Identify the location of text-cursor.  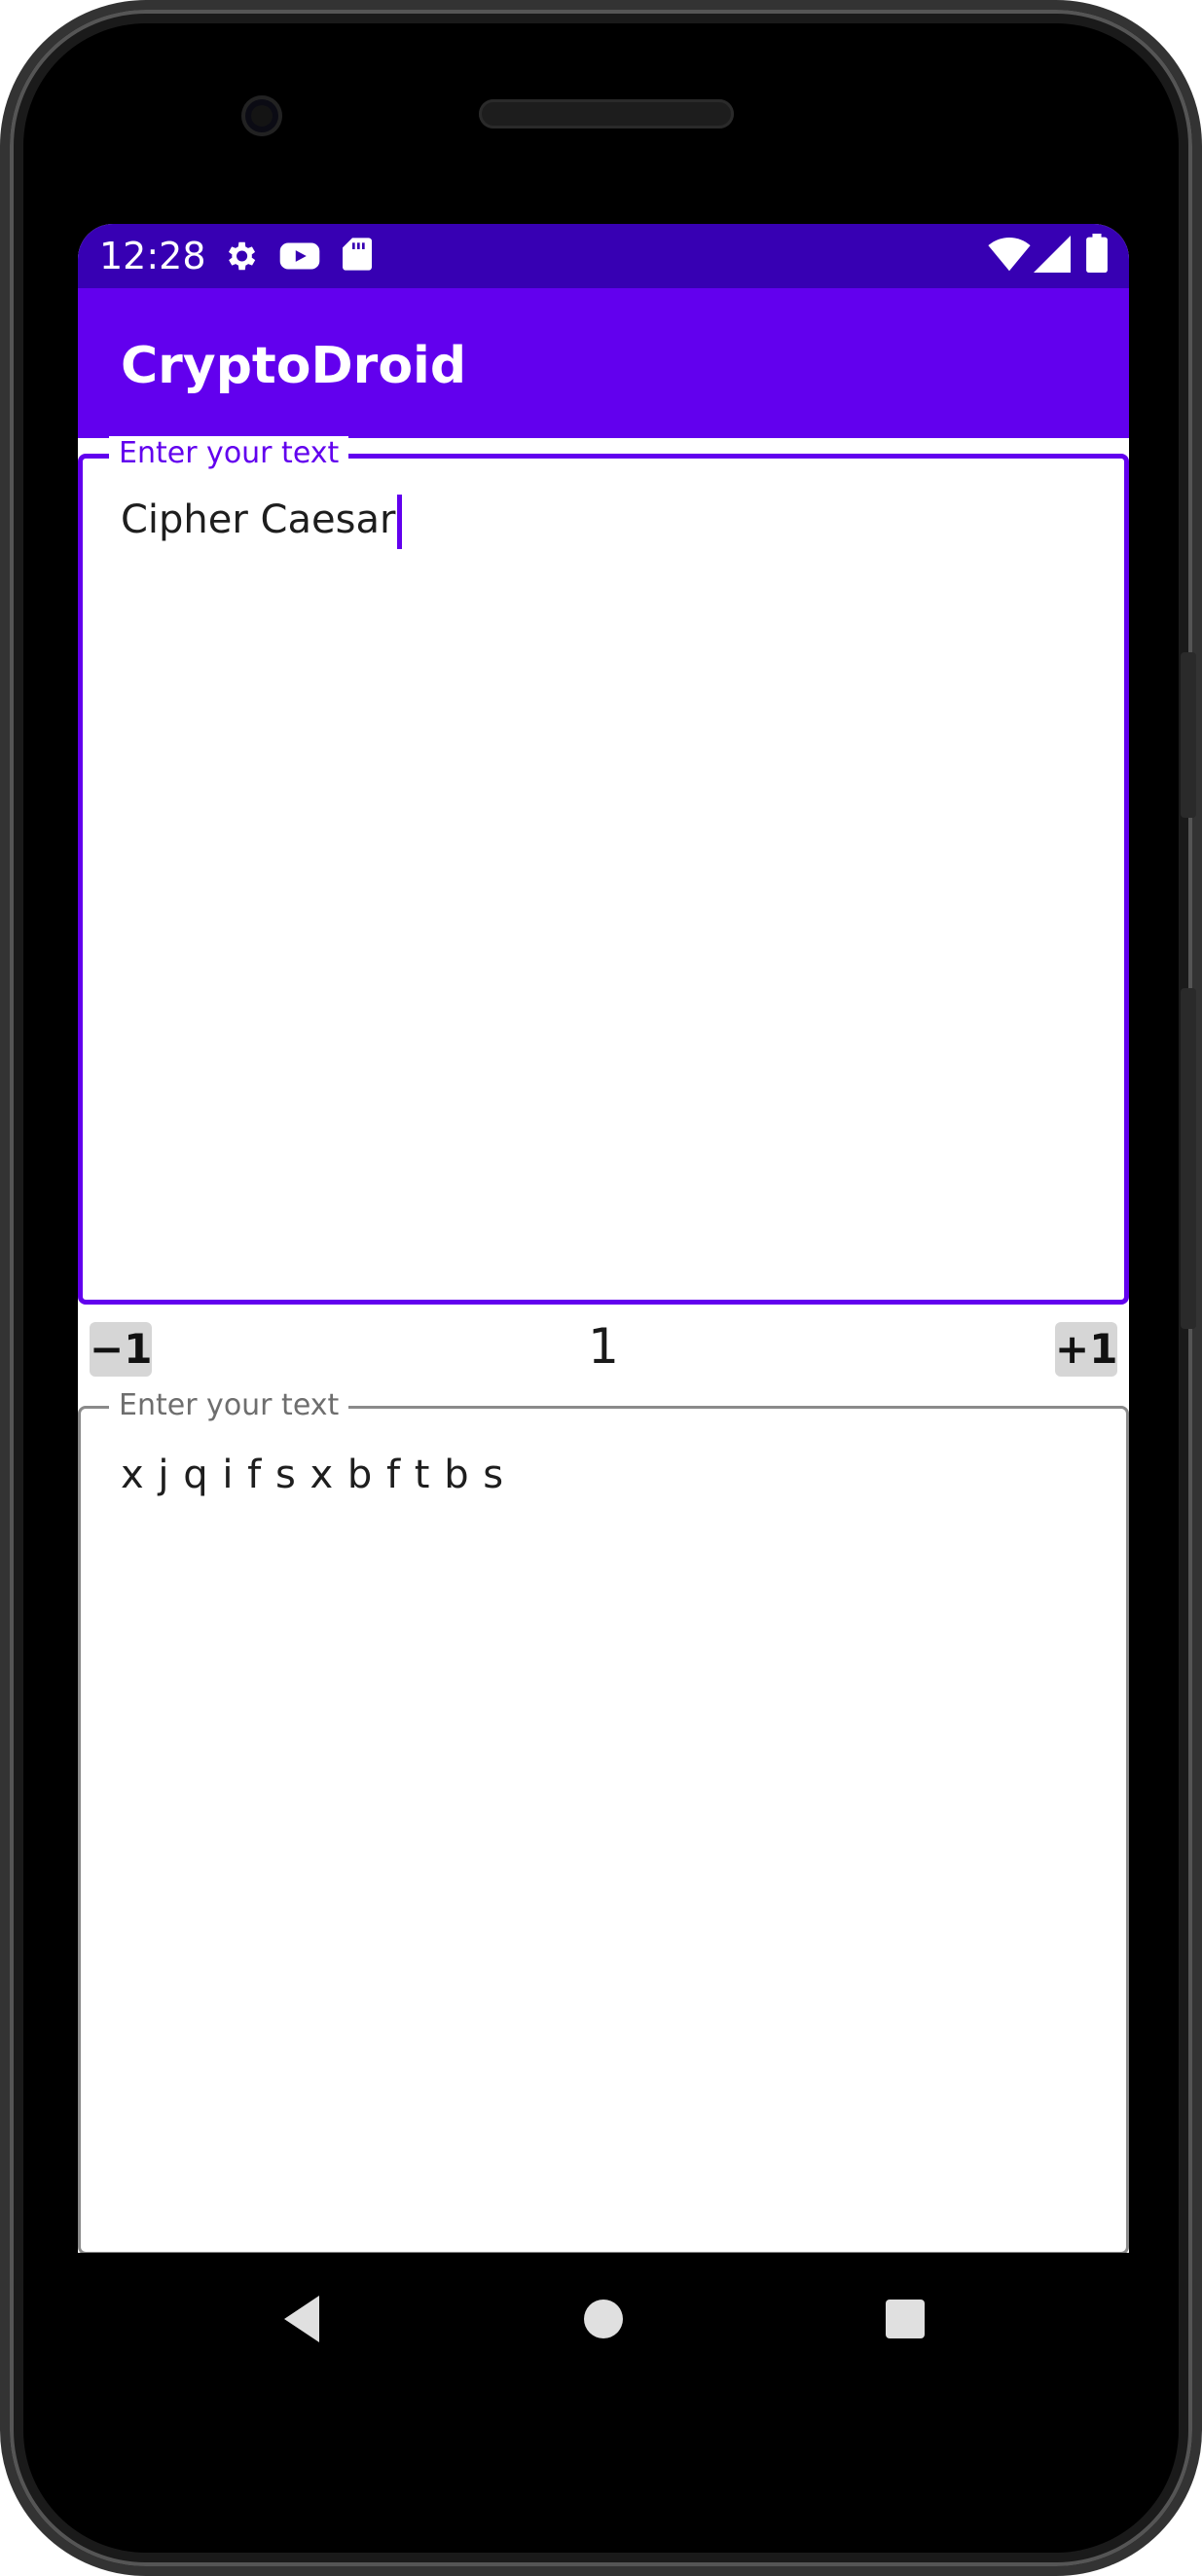
(400, 522).